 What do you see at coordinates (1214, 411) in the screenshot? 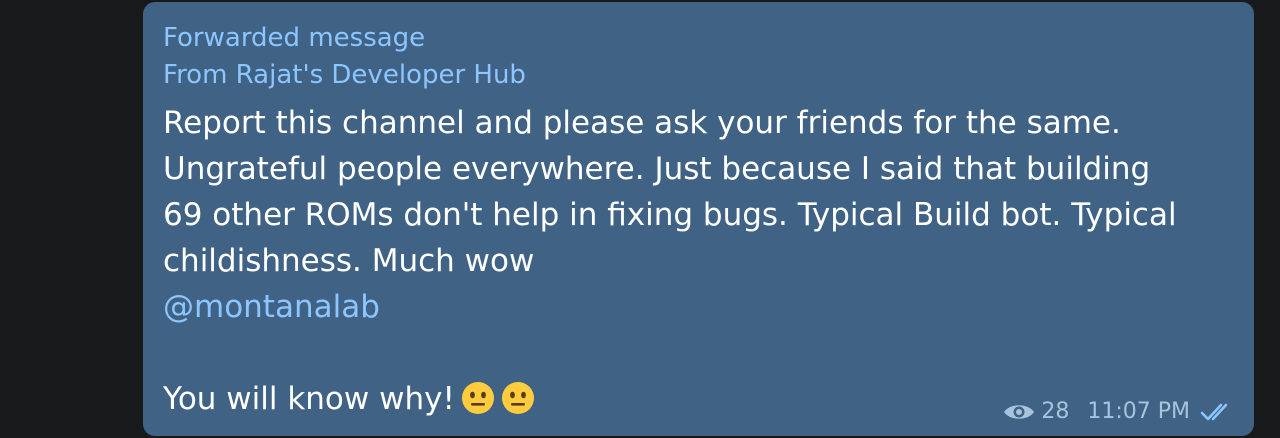
I see `double-check-icon` at bounding box center [1214, 411].